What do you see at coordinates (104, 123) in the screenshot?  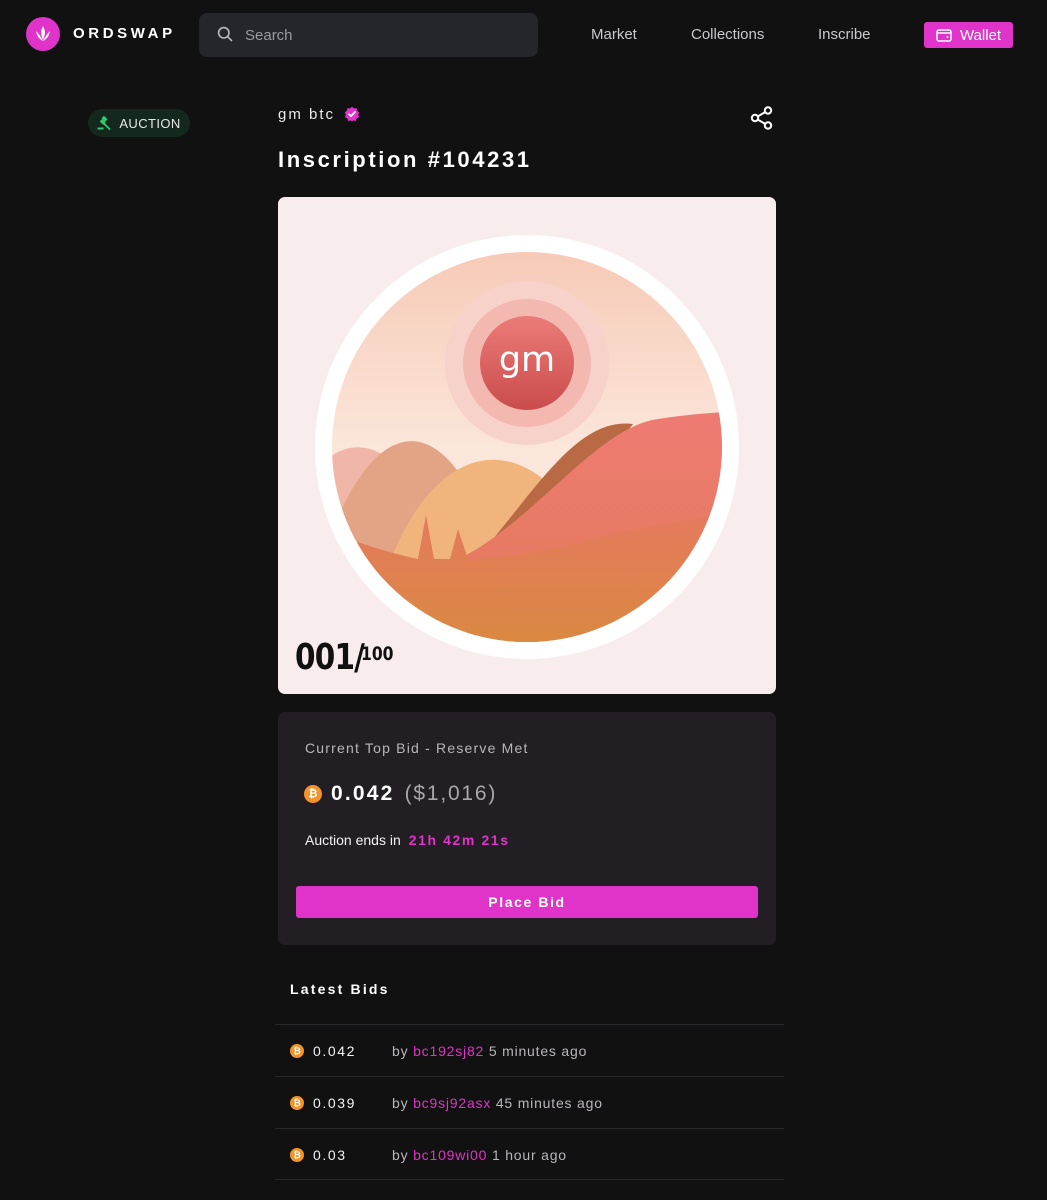 I see `gavel-icon` at bounding box center [104, 123].